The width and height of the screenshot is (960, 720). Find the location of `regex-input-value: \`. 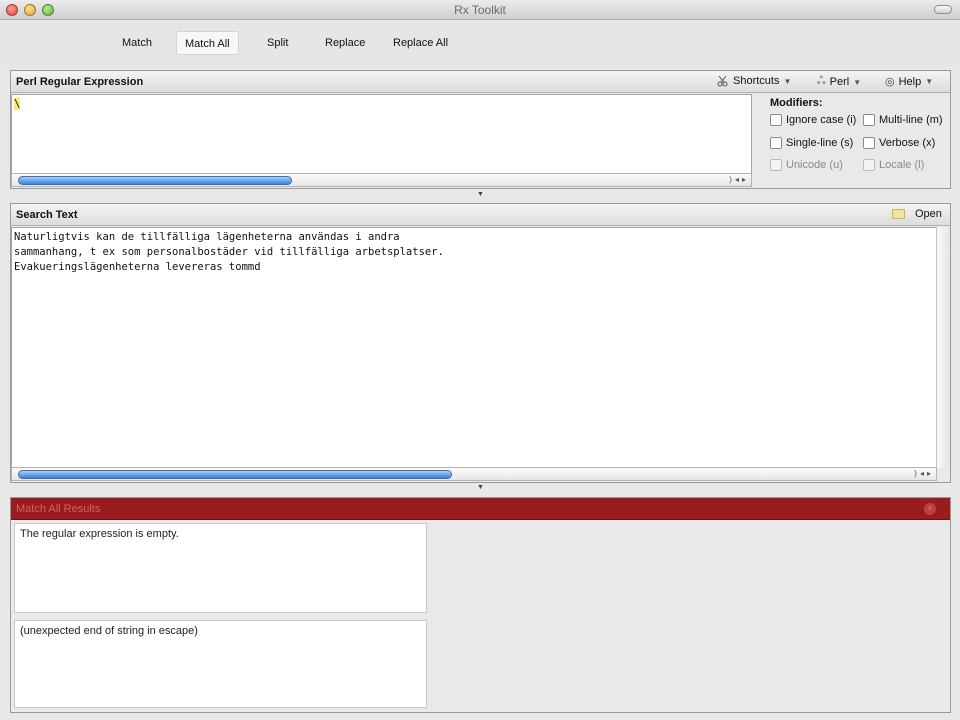

regex-input-value: \ is located at coordinates (17, 104).